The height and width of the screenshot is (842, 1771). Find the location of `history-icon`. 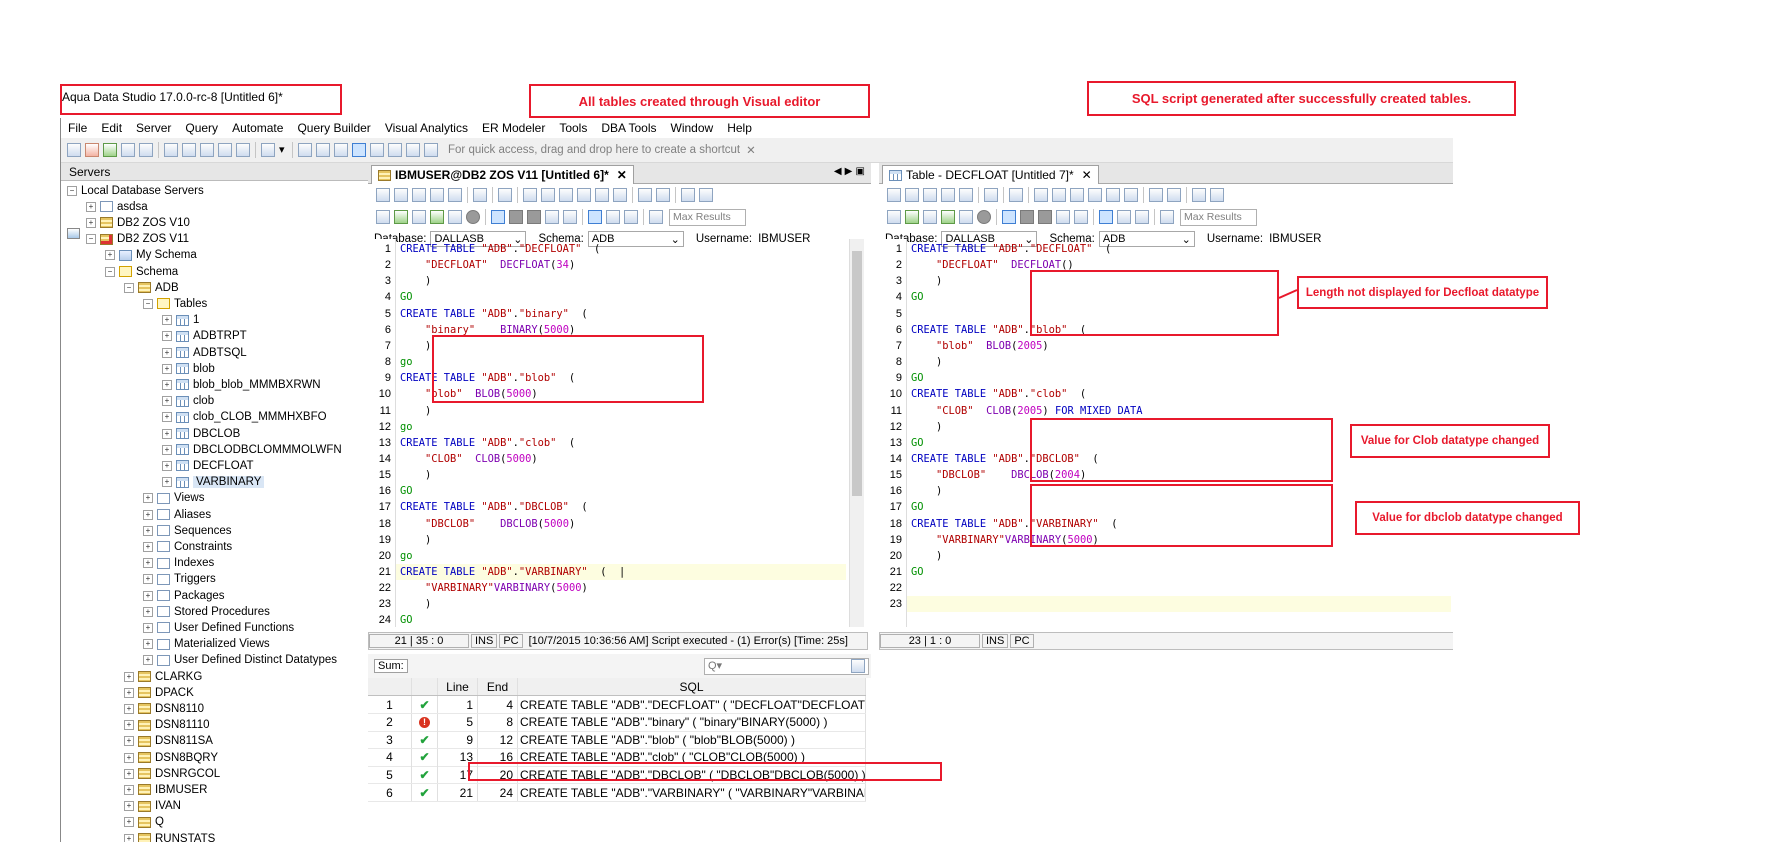

history-icon is located at coordinates (1167, 217).